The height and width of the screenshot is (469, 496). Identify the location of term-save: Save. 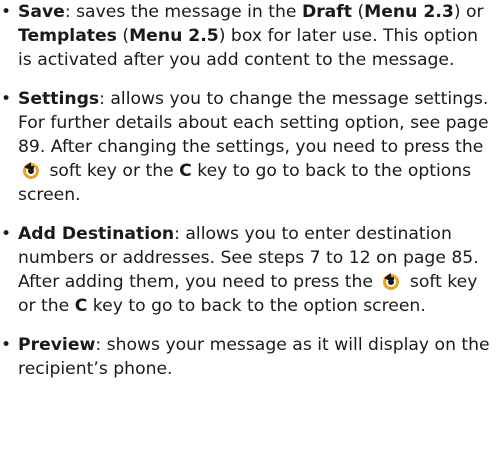
(41, 12).